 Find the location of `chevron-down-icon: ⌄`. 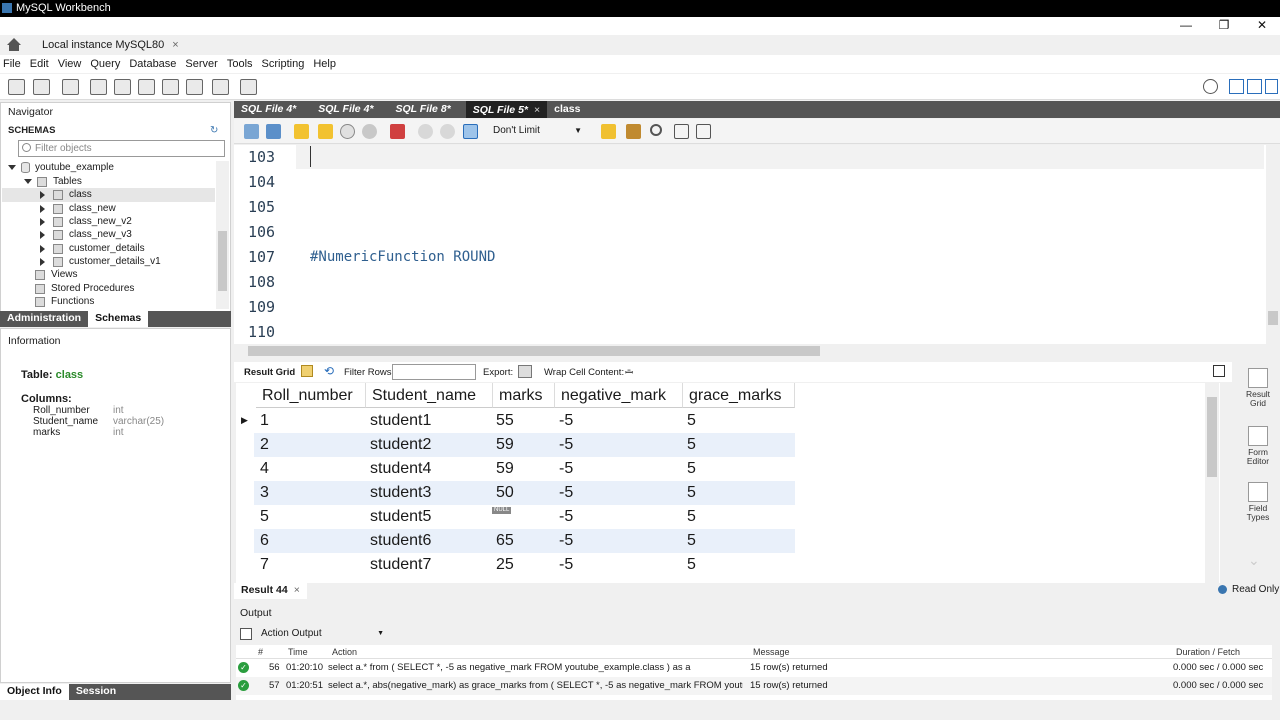

chevron-down-icon: ⌄ is located at coordinates (1254, 560).